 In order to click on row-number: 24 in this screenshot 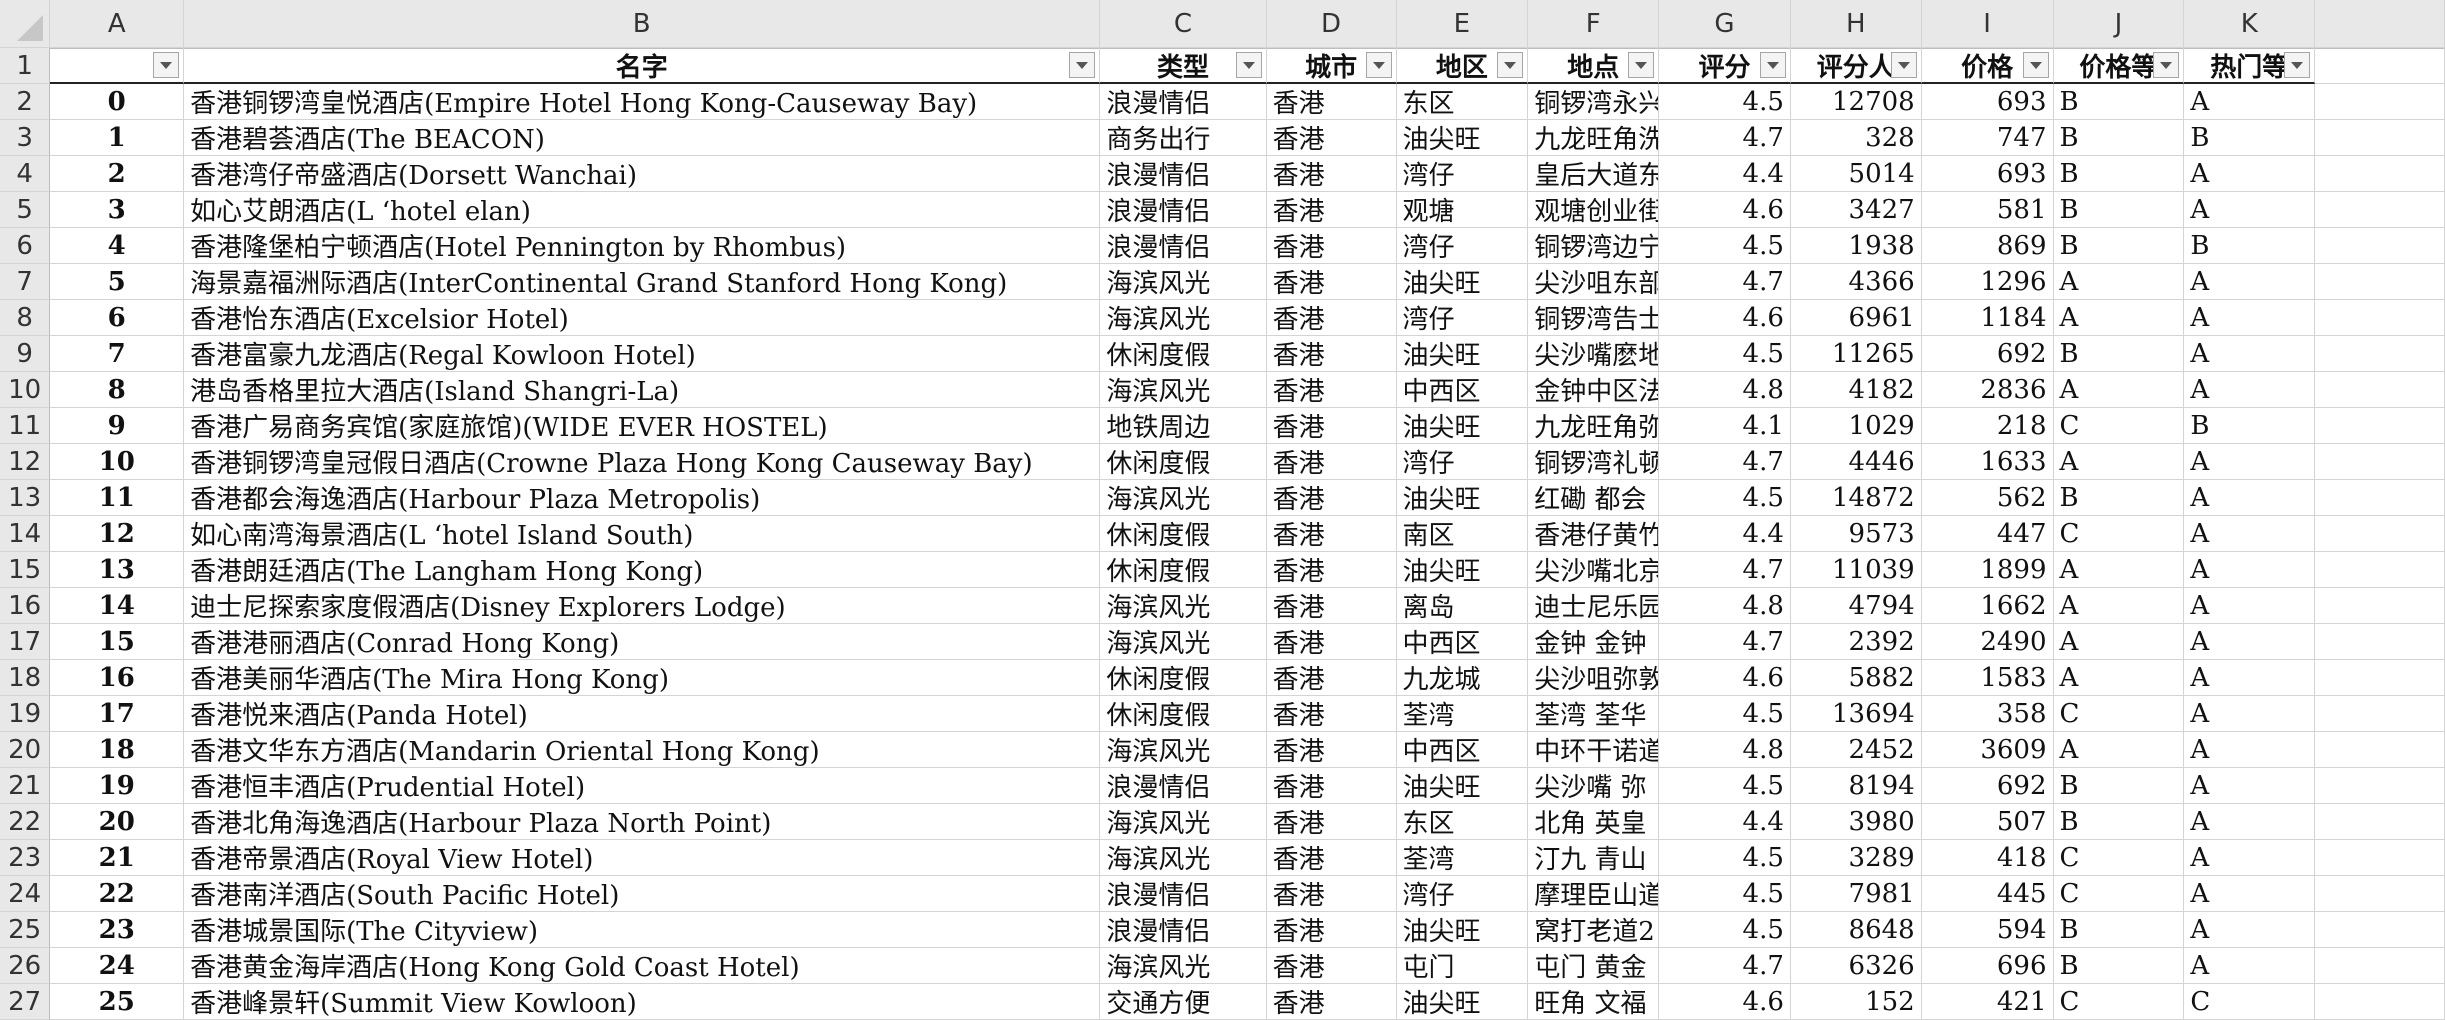, I will do `click(25, 894)`.